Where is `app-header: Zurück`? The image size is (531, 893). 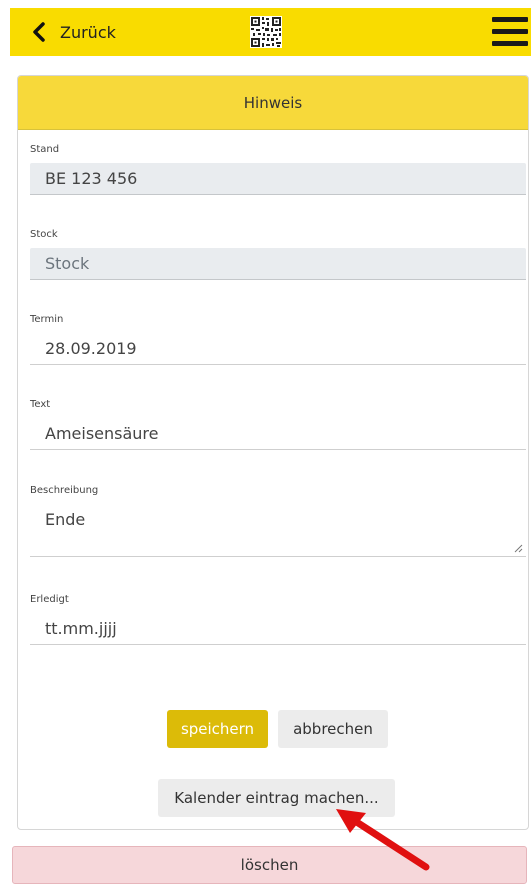
app-header: Zurück is located at coordinates (270, 32).